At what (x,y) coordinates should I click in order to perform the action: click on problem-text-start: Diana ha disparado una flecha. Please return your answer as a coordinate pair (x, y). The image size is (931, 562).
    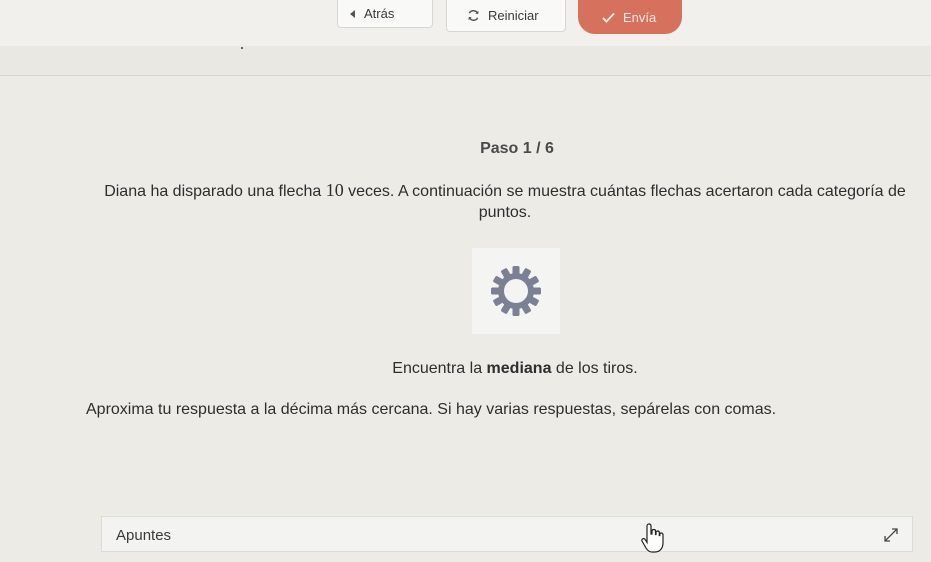
    Looking at the image, I should click on (215, 191).